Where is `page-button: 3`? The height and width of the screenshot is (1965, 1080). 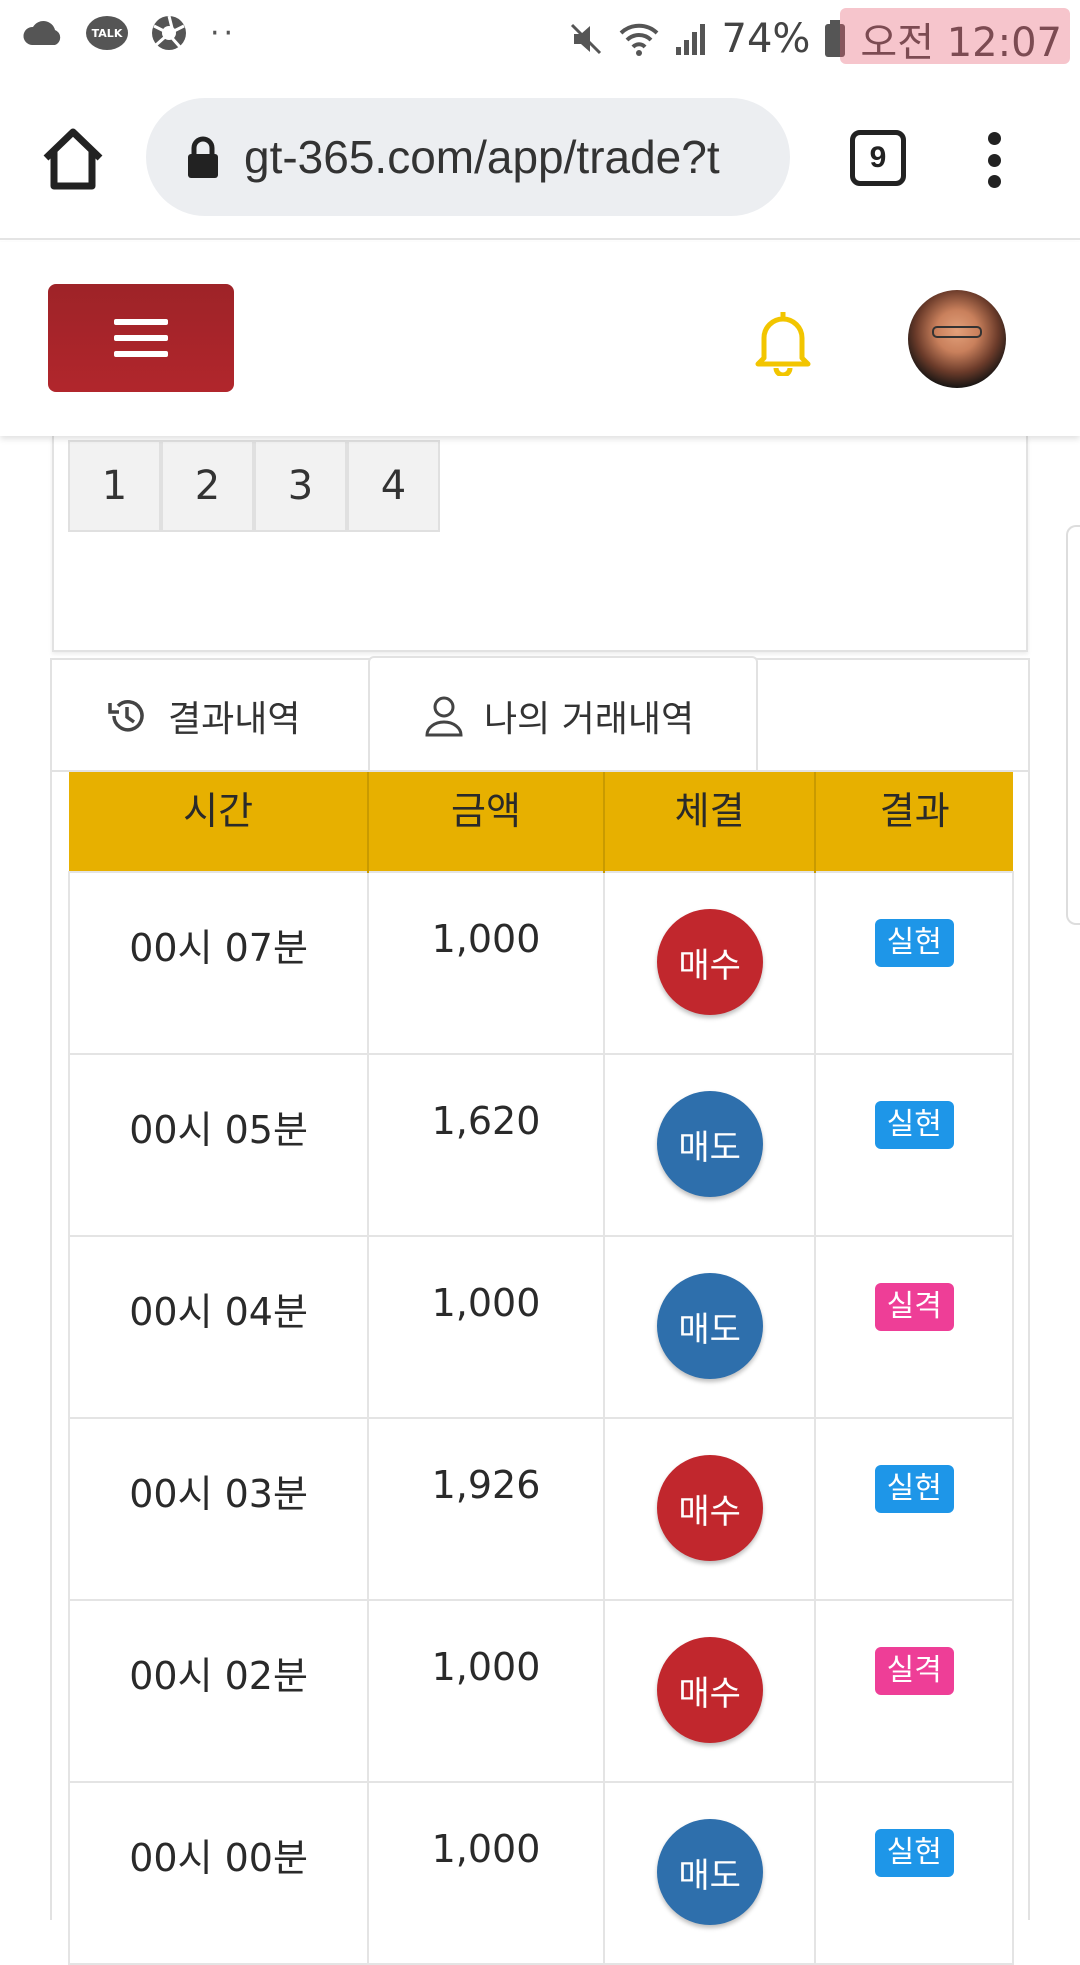
page-button: 3 is located at coordinates (300, 486).